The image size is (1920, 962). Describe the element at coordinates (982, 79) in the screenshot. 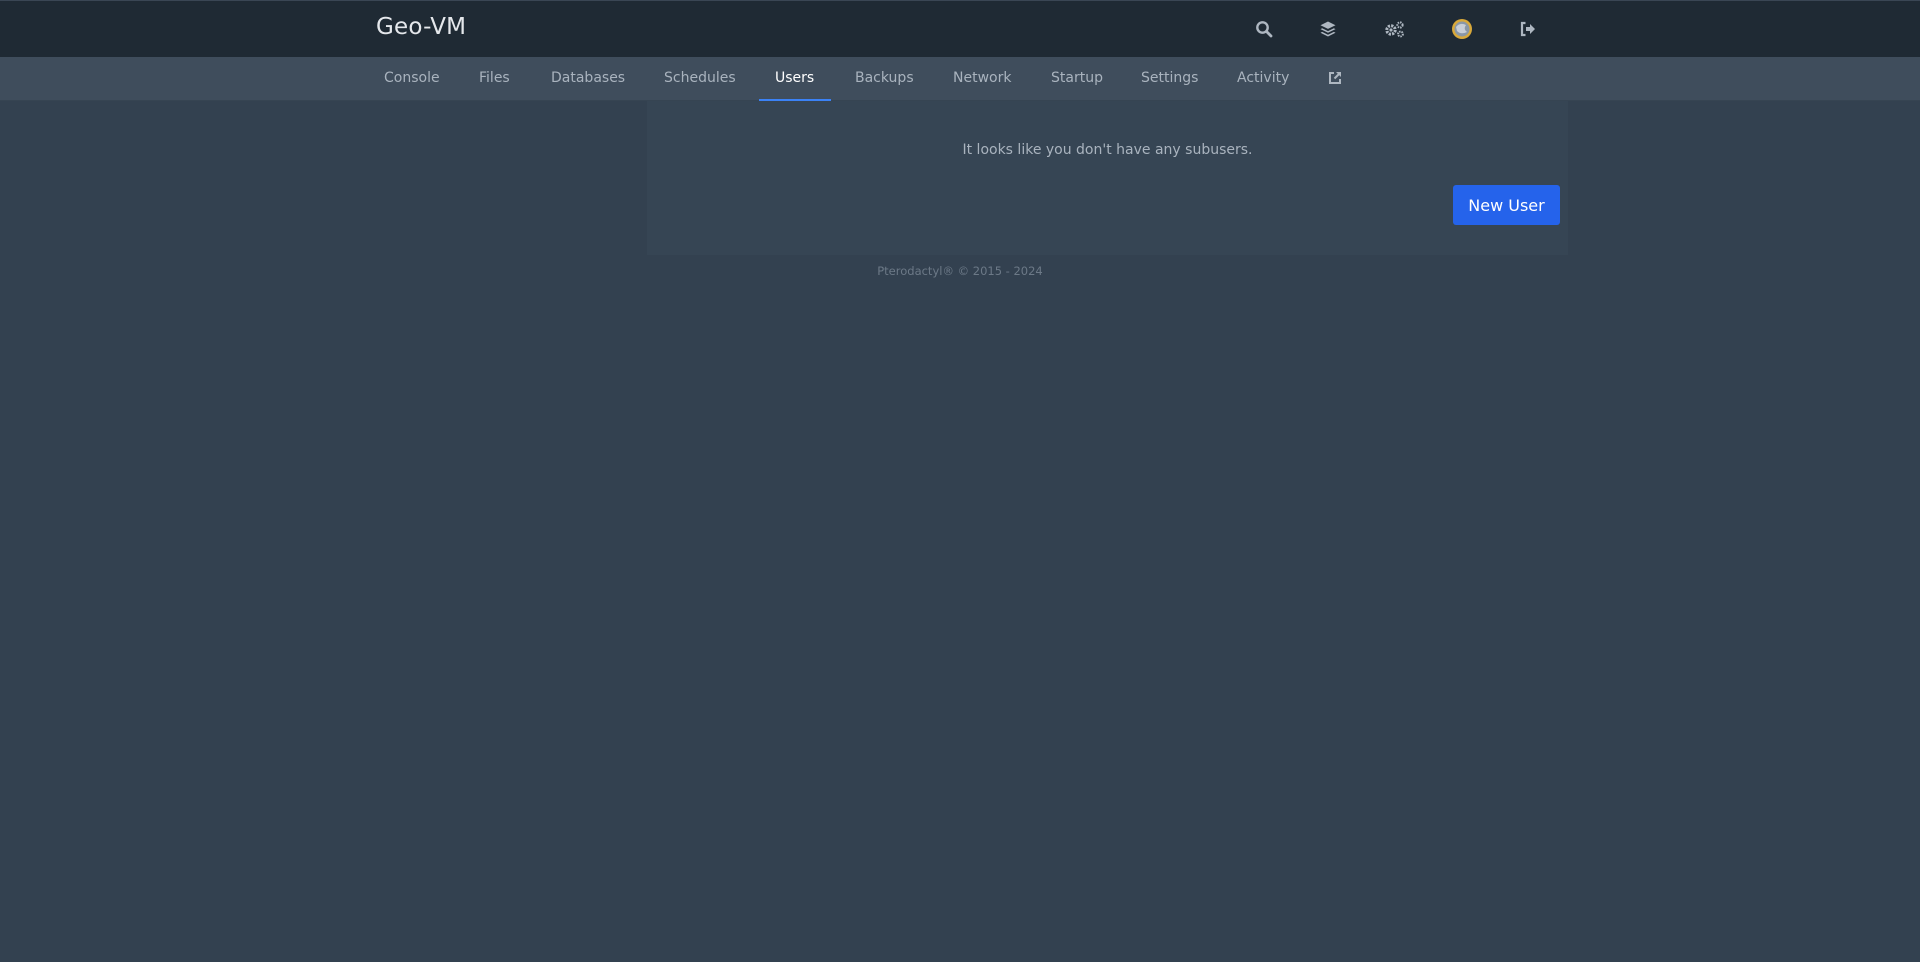

I see `tab-network: Network` at that location.